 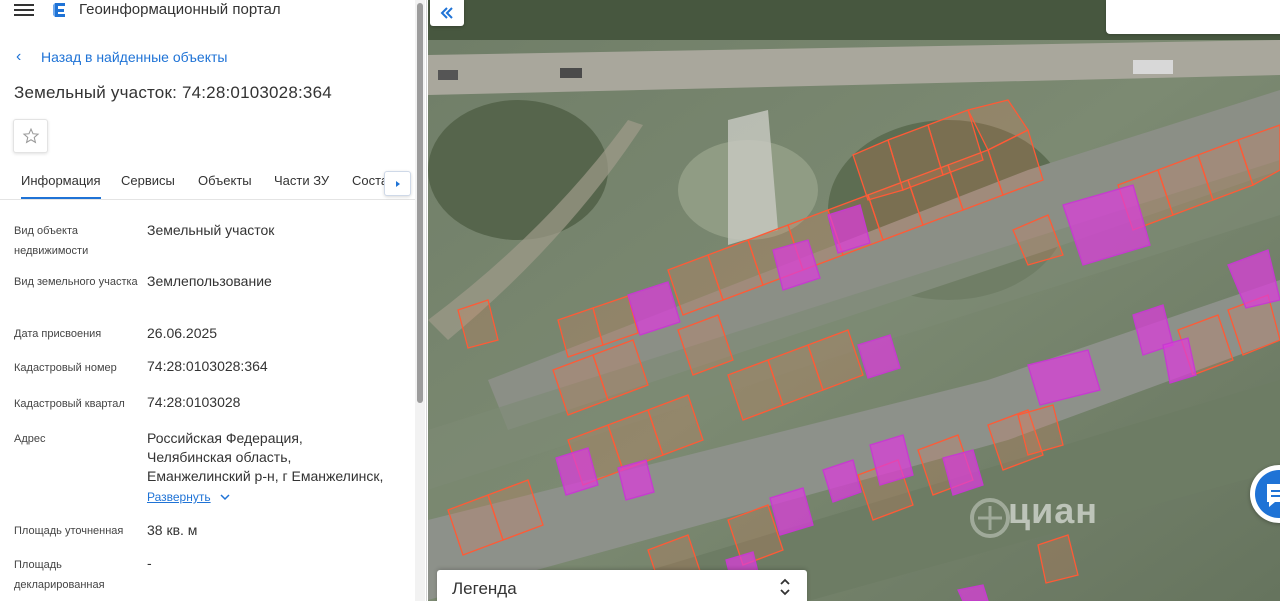 What do you see at coordinates (61, 186) in the screenshot?
I see `tab-information: Информация` at bounding box center [61, 186].